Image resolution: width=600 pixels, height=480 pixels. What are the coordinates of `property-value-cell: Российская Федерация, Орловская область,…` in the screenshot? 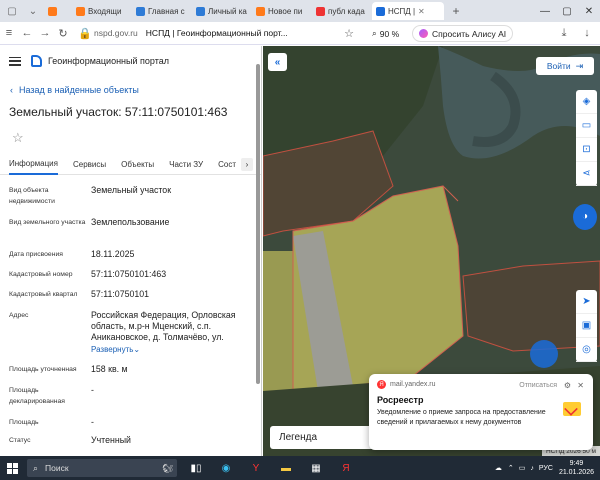 It's located at (171, 334).